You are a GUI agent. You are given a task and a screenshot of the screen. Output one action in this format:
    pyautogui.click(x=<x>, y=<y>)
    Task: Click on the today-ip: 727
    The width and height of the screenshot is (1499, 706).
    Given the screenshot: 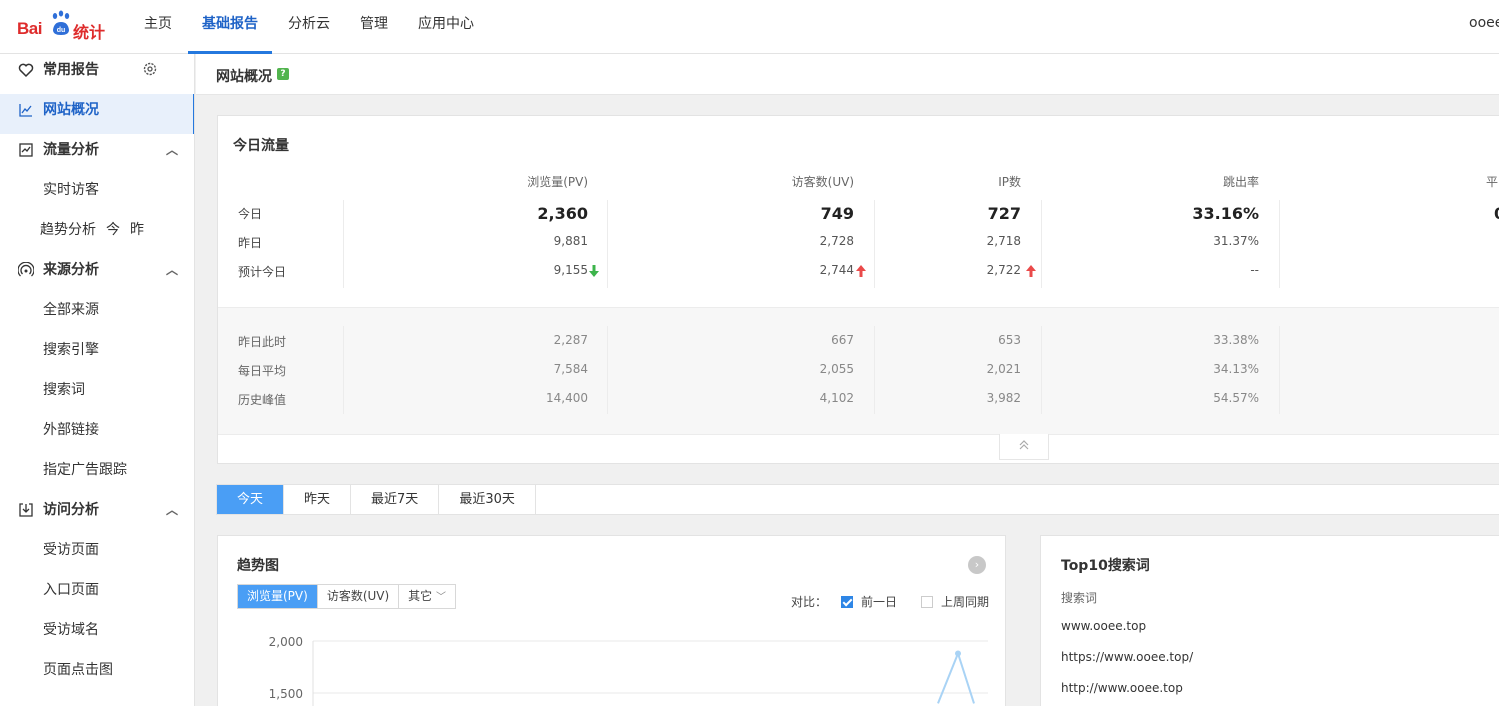 What is the action you would take?
    pyautogui.click(x=1004, y=213)
    